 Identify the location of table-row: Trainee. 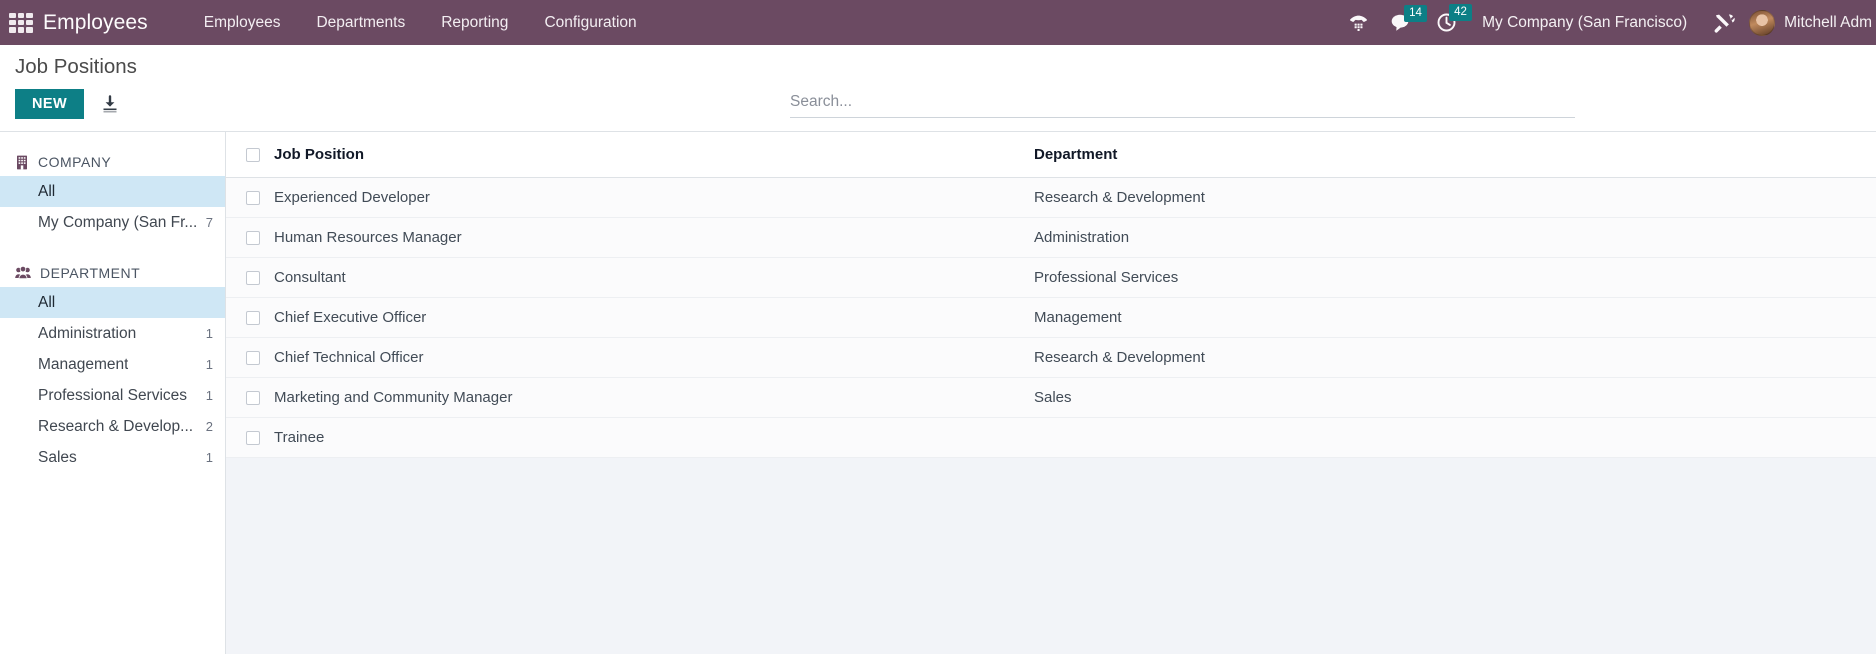
(1051, 437).